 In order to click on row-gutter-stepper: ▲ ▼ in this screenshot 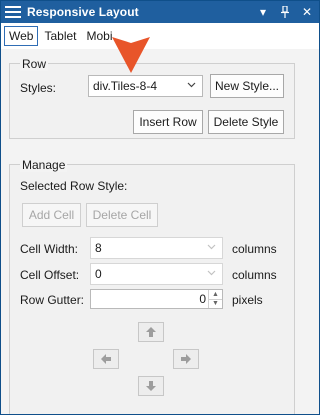, I will do `click(215, 299)`.